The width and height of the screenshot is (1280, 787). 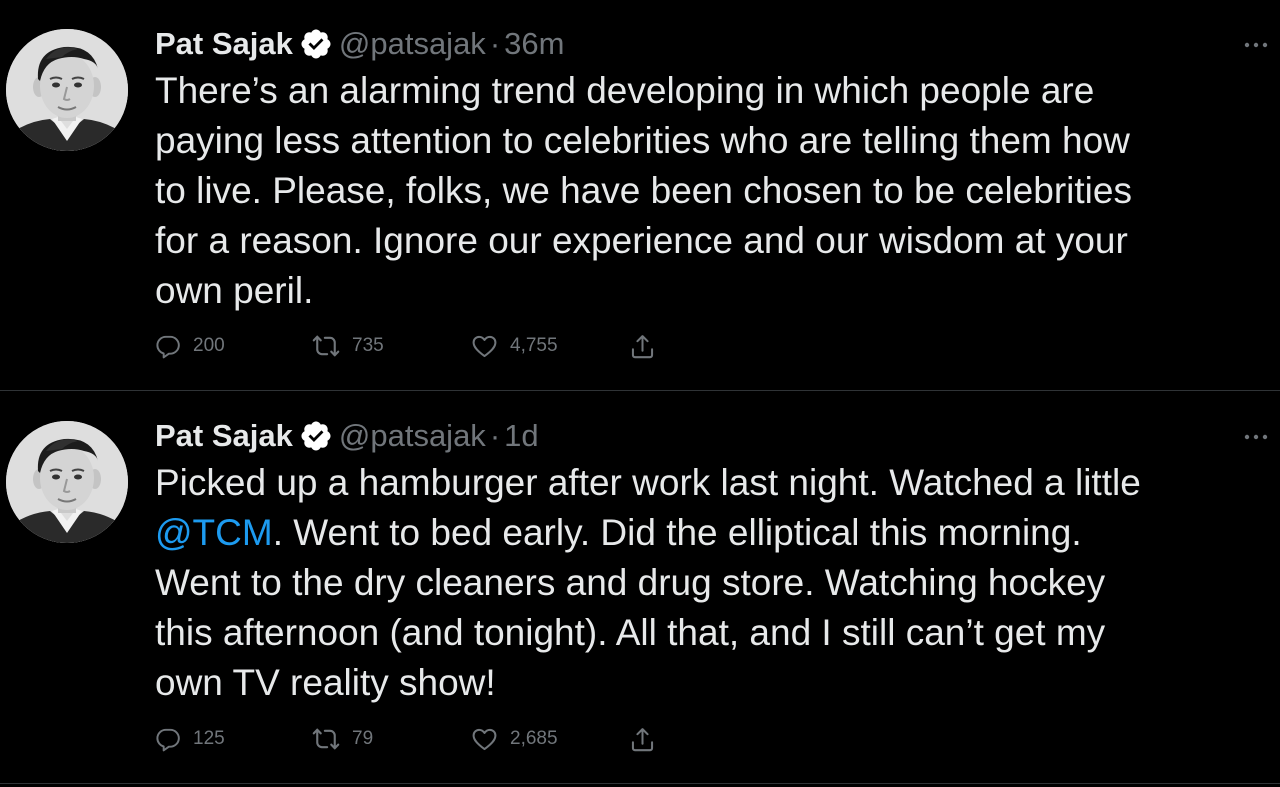 I want to click on like-button: 2,685, so click(x=514, y=739).